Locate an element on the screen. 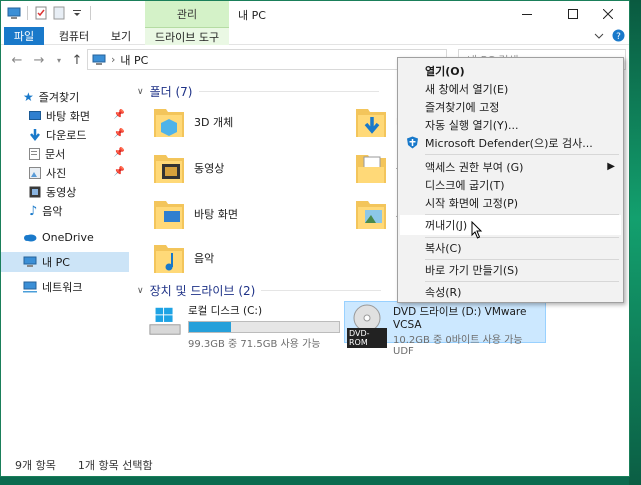 The width and height of the screenshot is (641, 485). minimize-button is located at coordinates (527, 14).